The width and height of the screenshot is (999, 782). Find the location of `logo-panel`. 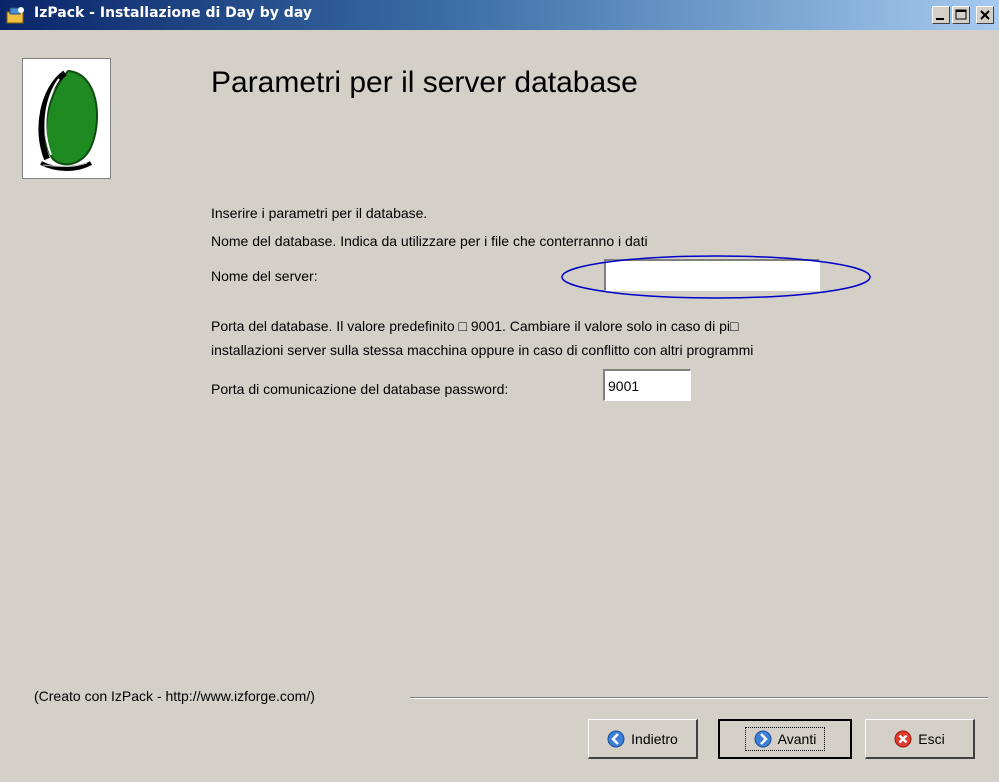

logo-panel is located at coordinates (66, 118).